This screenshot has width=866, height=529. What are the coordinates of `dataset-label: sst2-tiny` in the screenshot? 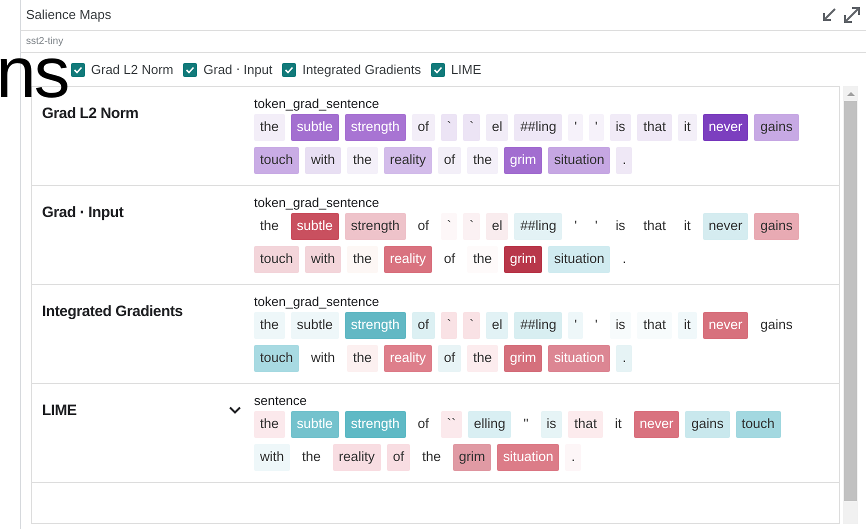 It's located at (45, 42).